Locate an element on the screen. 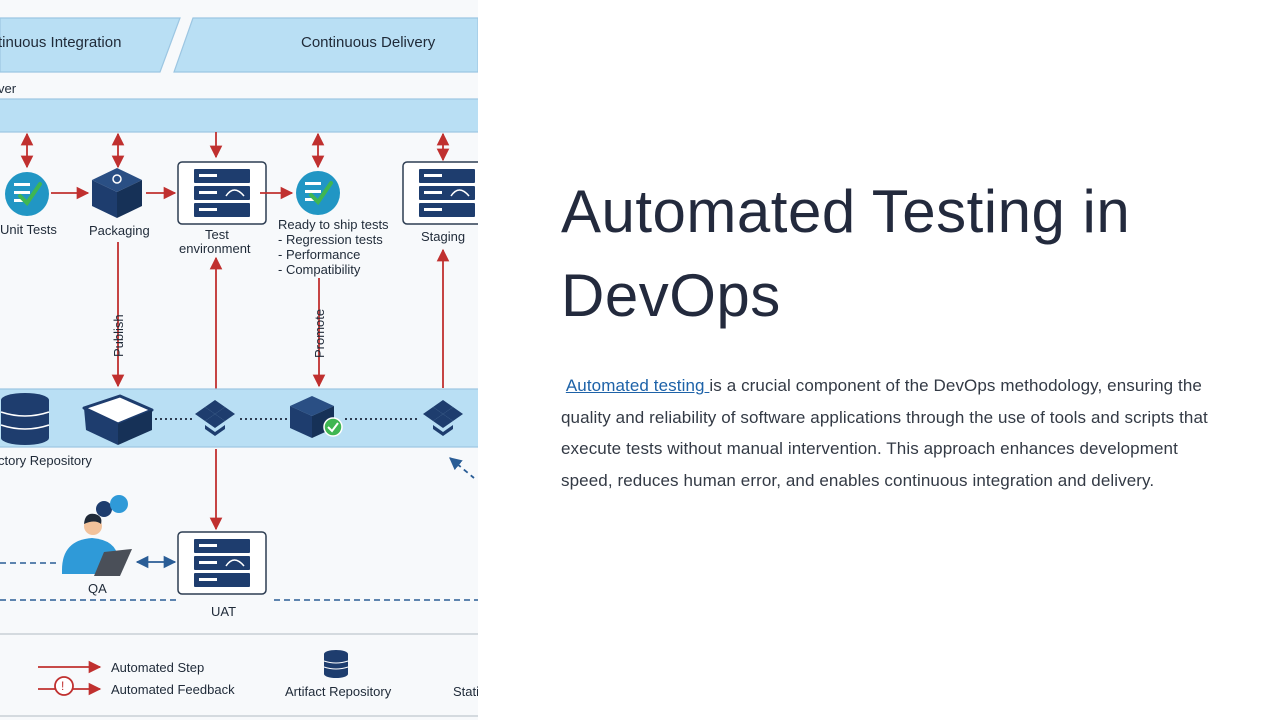 Image resolution: width=1280 pixels, height=720 pixels. ci-stage-label: tinuous Integration is located at coordinates (60, 42).